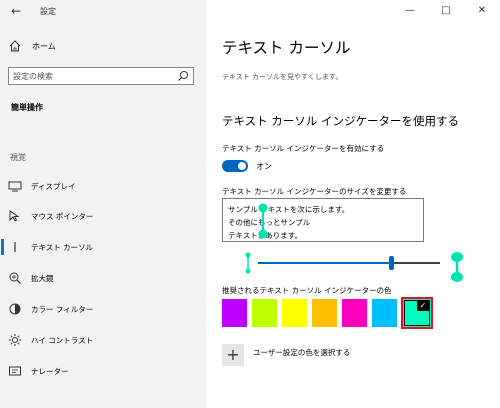 Image resolution: width=500 pixels, height=408 pixels. What do you see at coordinates (391, 263) in the screenshot?
I see `slider-thumb` at bounding box center [391, 263].